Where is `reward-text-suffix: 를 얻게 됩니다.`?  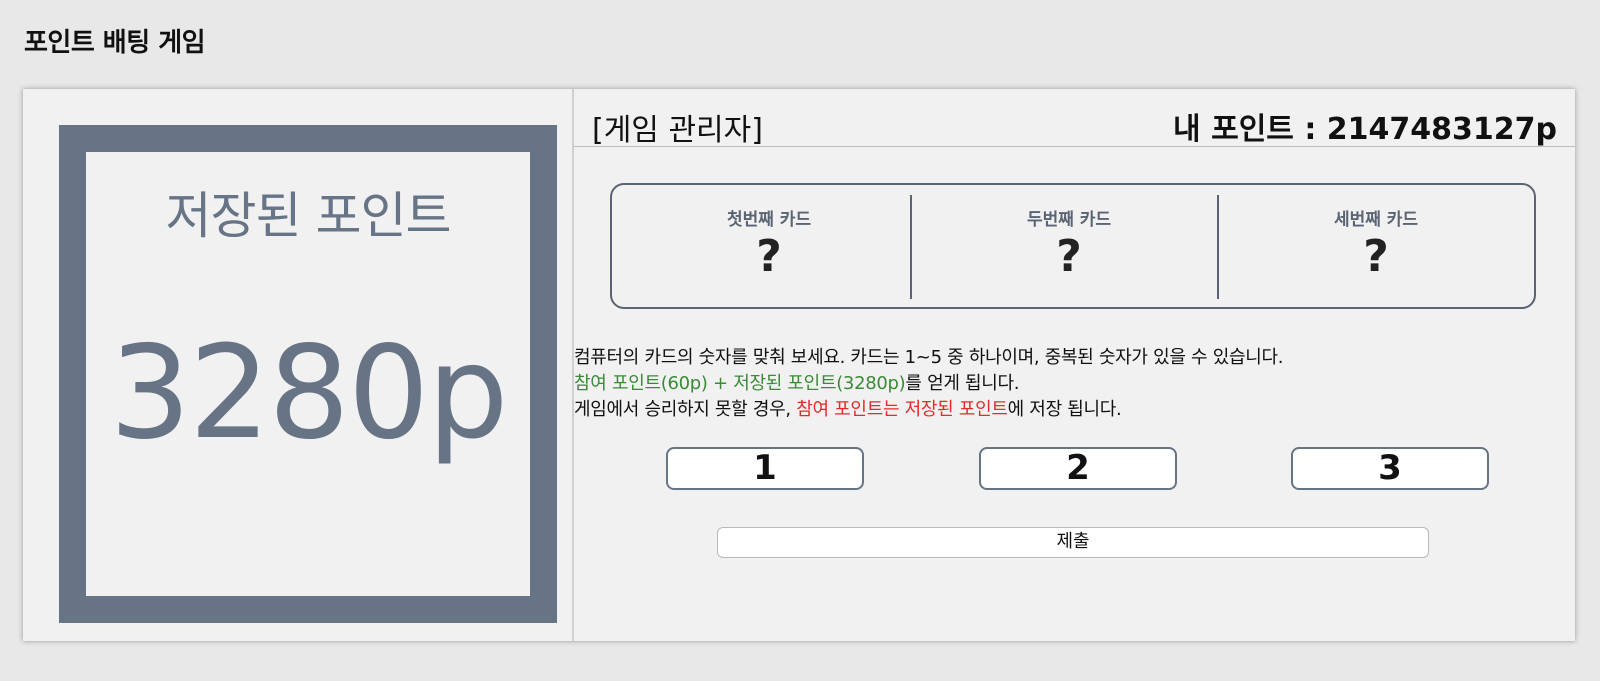
reward-text-suffix: 를 얻게 됩니다. is located at coordinates (962, 383).